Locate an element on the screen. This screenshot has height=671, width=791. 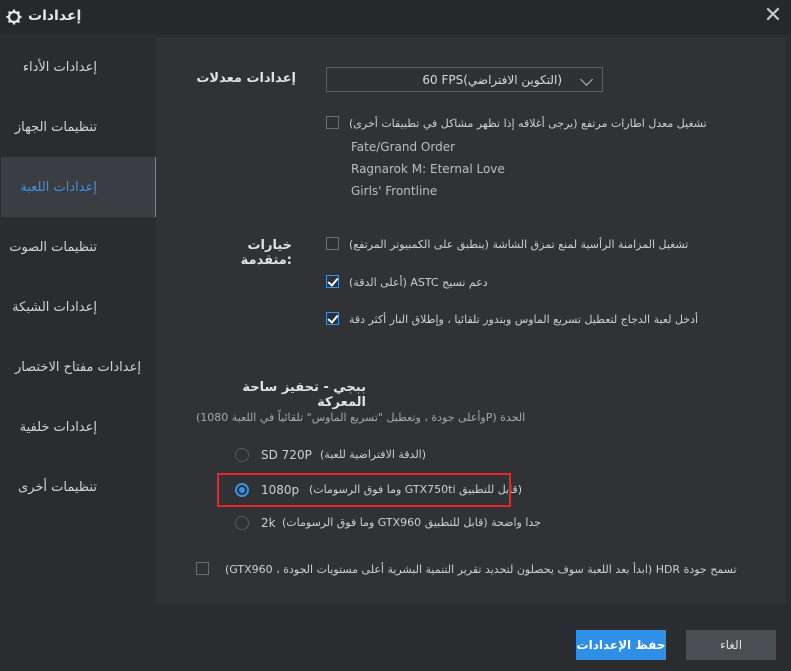
sidebar-item-other: تنظيمات أخرى is located at coordinates (78, 487).